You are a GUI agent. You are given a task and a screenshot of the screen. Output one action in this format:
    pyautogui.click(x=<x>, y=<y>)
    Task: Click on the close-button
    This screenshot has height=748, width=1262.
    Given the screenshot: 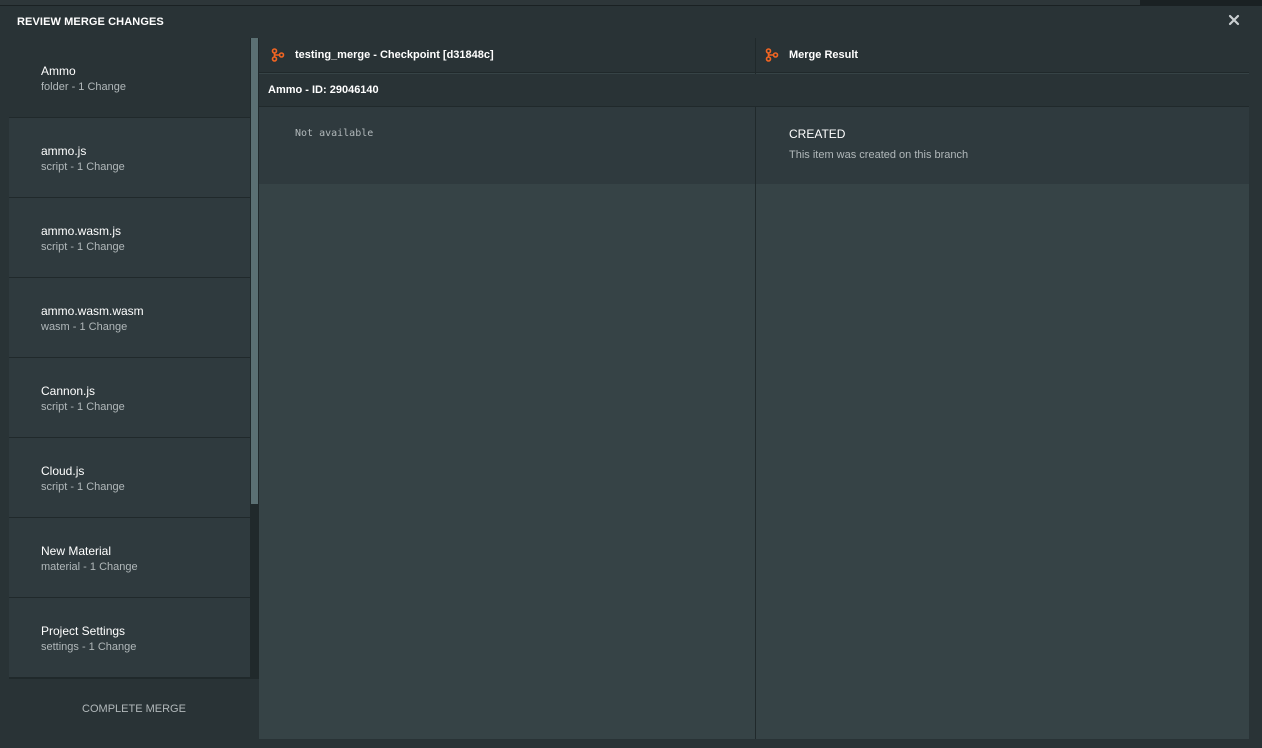 What is the action you would take?
    pyautogui.click(x=1234, y=20)
    